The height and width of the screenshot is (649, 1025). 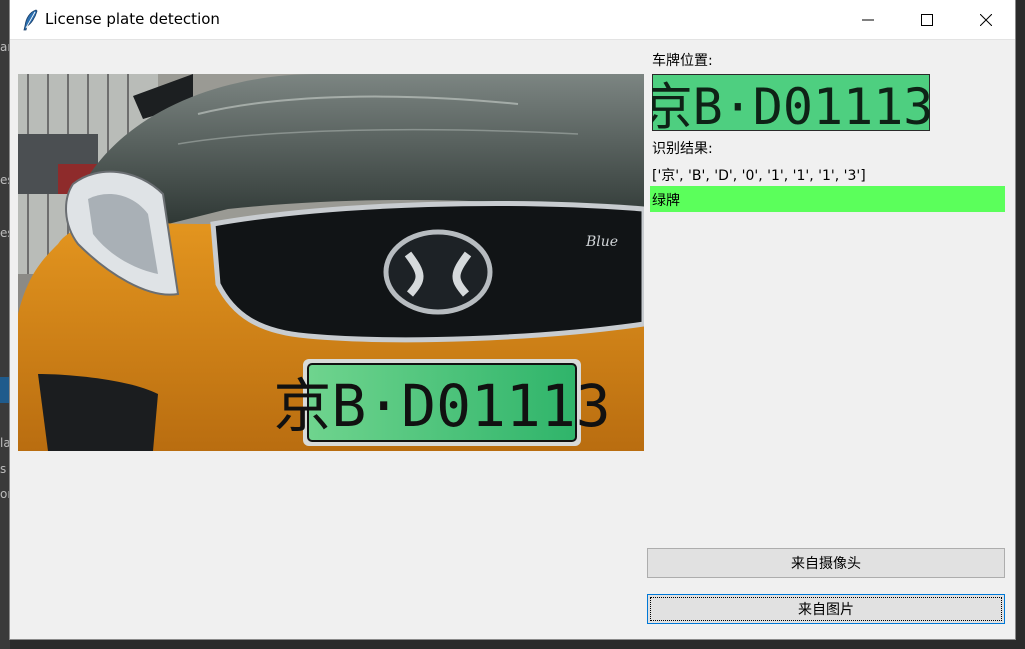 What do you see at coordinates (3, 469) in the screenshot?
I see `background-text: s` at bounding box center [3, 469].